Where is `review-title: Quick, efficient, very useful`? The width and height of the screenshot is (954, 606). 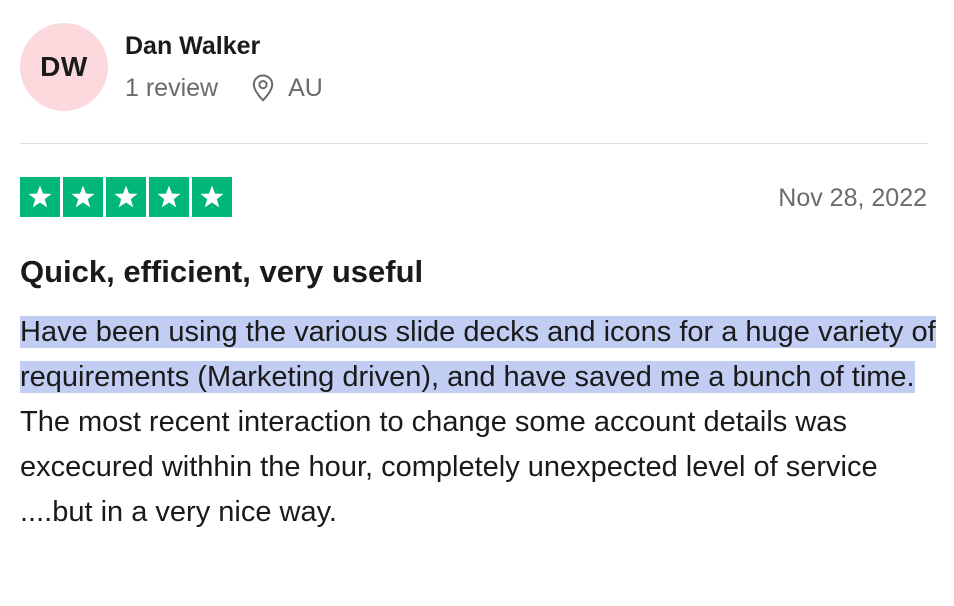
review-title: Quick, efficient, very useful is located at coordinates (221, 272).